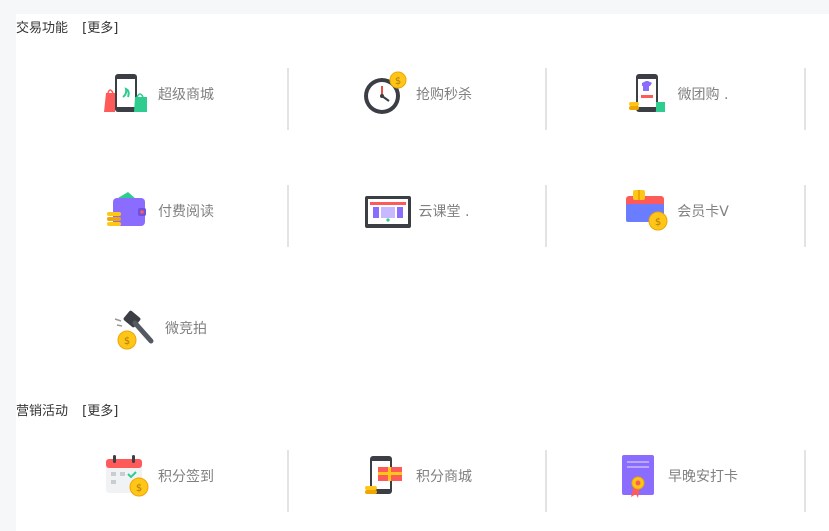  What do you see at coordinates (444, 95) in the screenshot?
I see `feature-label: 抢购秒杀` at bounding box center [444, 95].